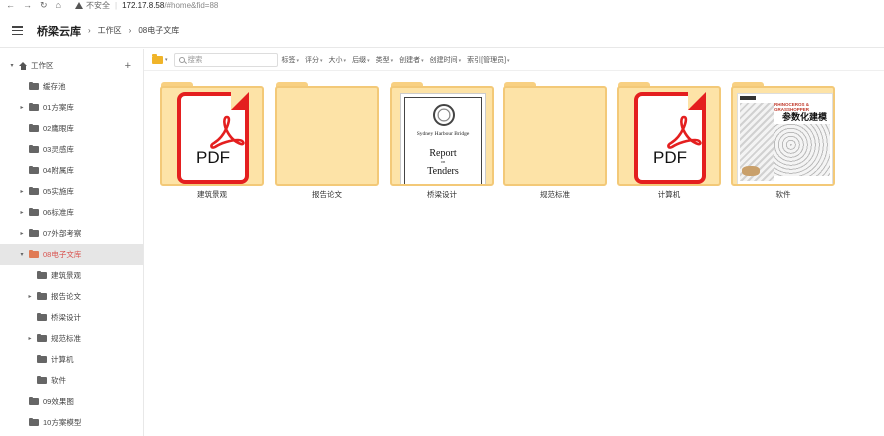 The image size is (884, 436). Describe the element at coordinates (338, 60) in the screenshot. I see `filter-size: 大小▾` at that location.